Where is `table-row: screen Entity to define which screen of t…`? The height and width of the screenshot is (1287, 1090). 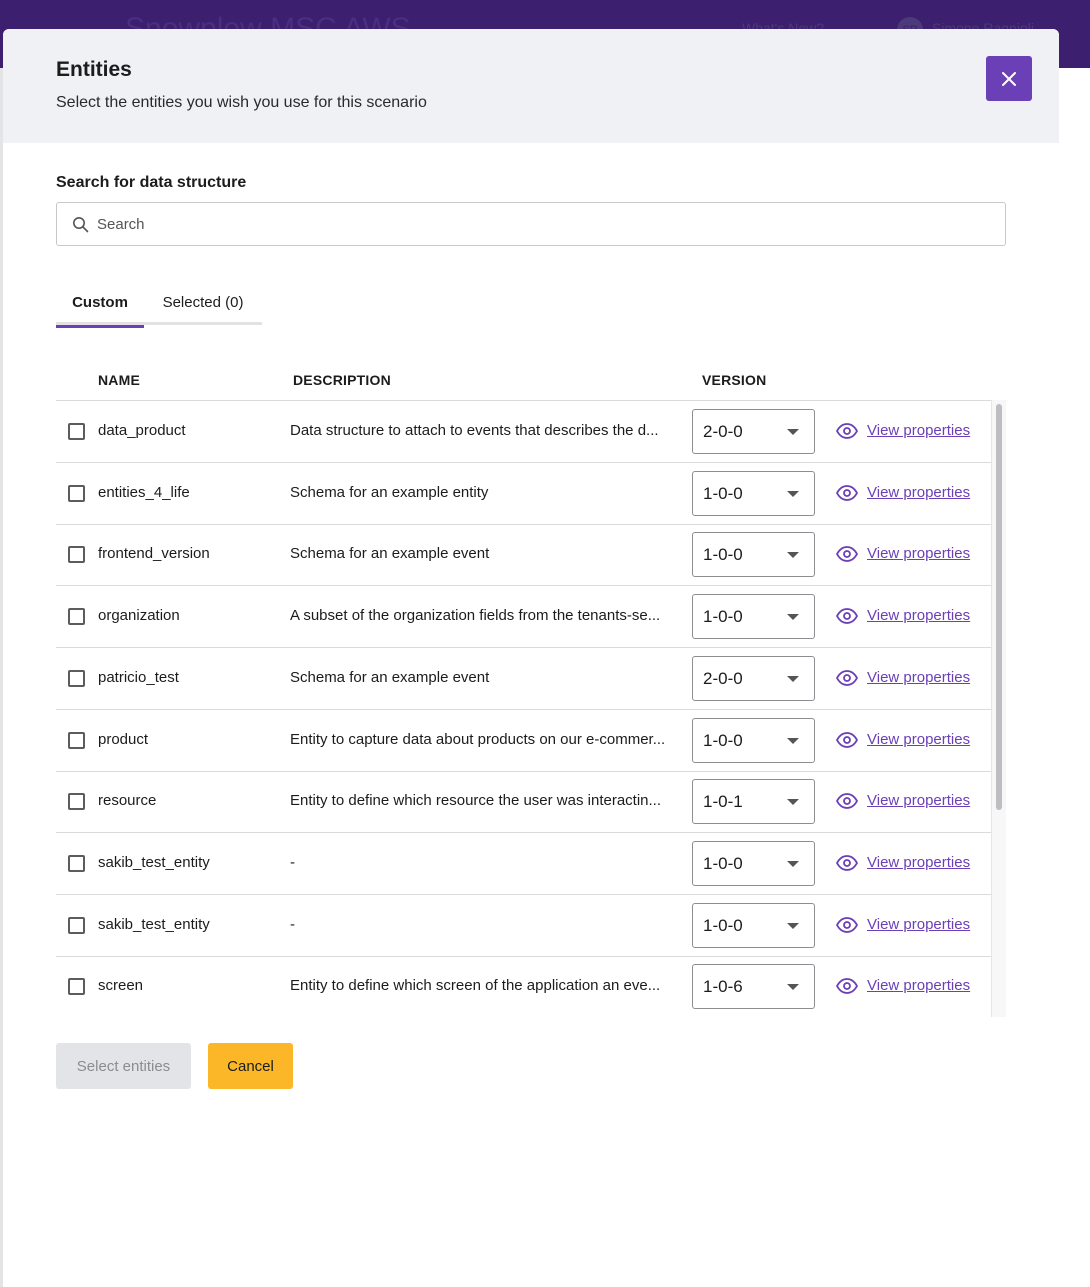 table-row: screen Entity to define which screen of t… is located at coordinates (523, 986).